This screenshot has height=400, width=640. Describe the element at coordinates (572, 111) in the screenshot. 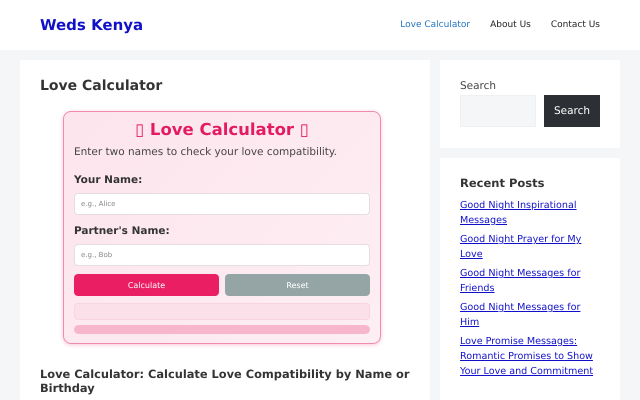

I see `search-button: Search` at that location.